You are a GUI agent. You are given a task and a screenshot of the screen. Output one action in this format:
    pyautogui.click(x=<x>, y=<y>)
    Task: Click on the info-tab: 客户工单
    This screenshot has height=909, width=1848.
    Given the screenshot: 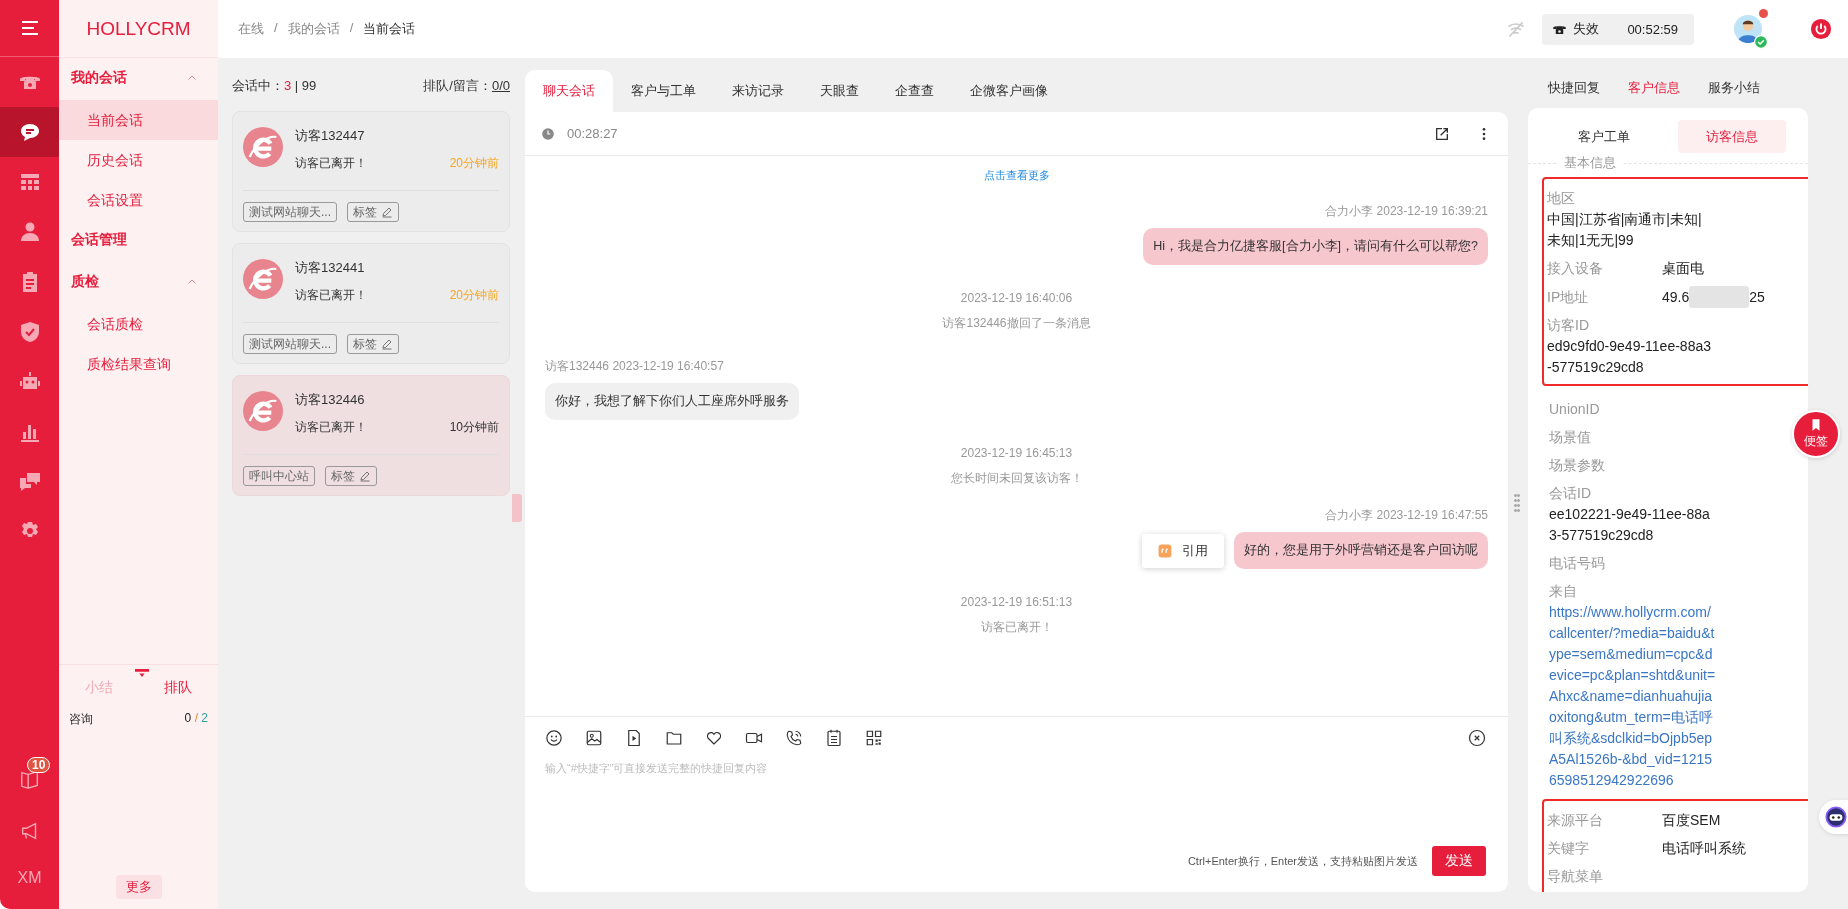 What is the action you would take?
    pyautogui.click(x=1604, y=136)
    